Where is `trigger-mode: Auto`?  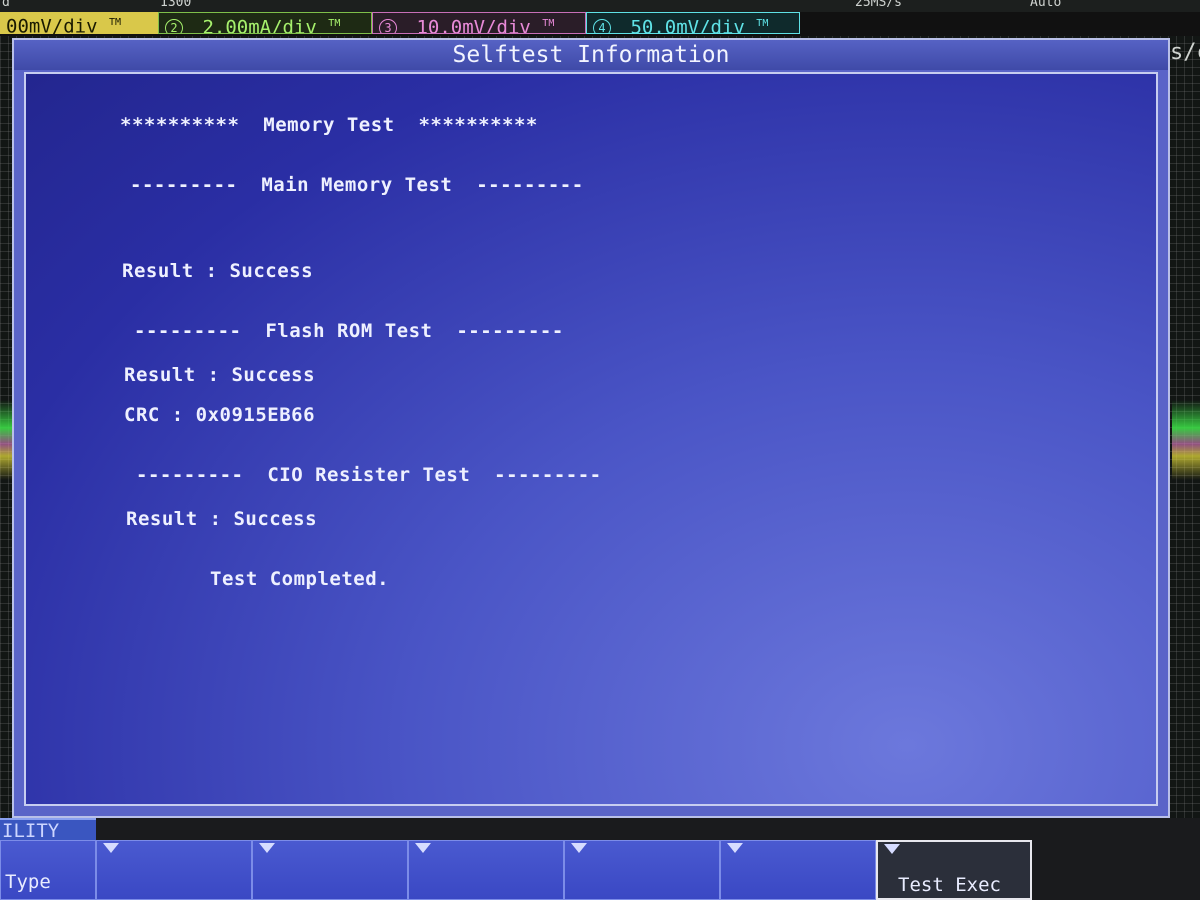
trigger-mode: Auto is located at coordinates (1046, 5).